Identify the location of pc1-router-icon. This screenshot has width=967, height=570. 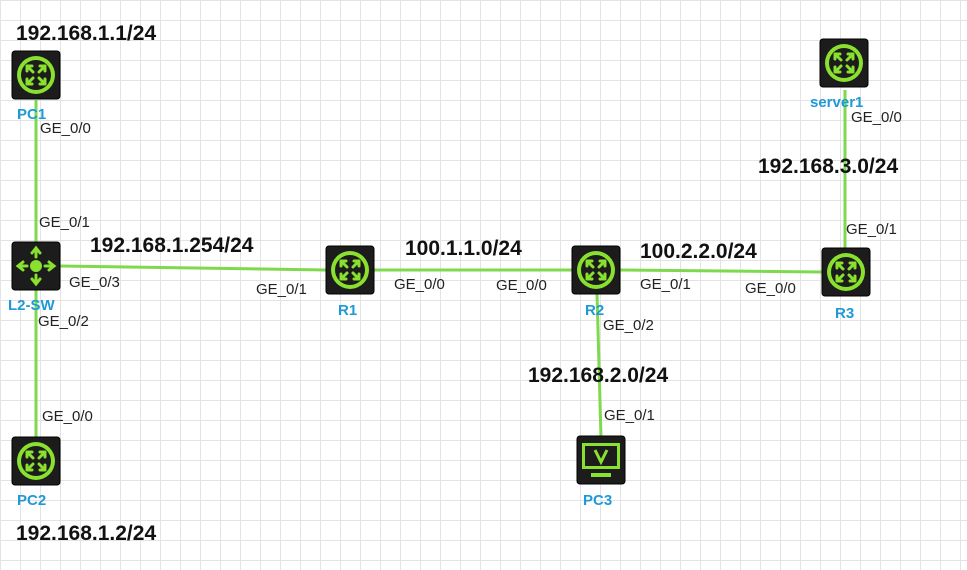
(36, 75).